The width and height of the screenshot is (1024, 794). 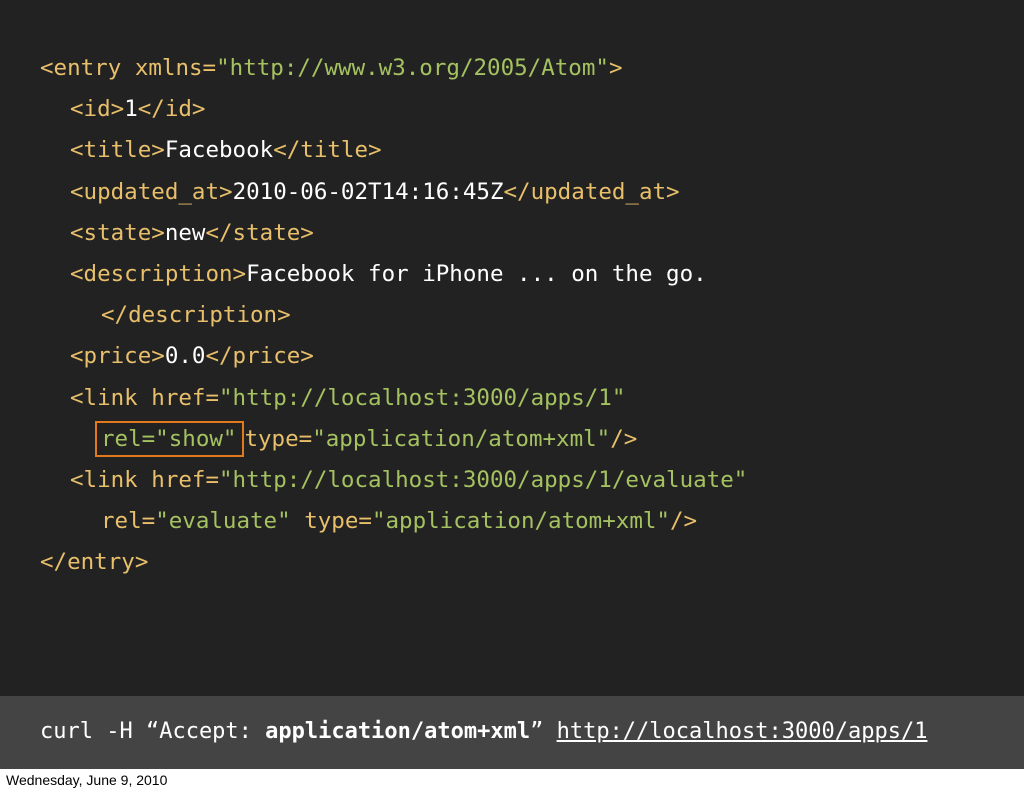 What do you see at coordinates (512, 150) in the screenshot?
I see `code-line-title: <title>Facebook</title>` at bounding box center [512, 150].